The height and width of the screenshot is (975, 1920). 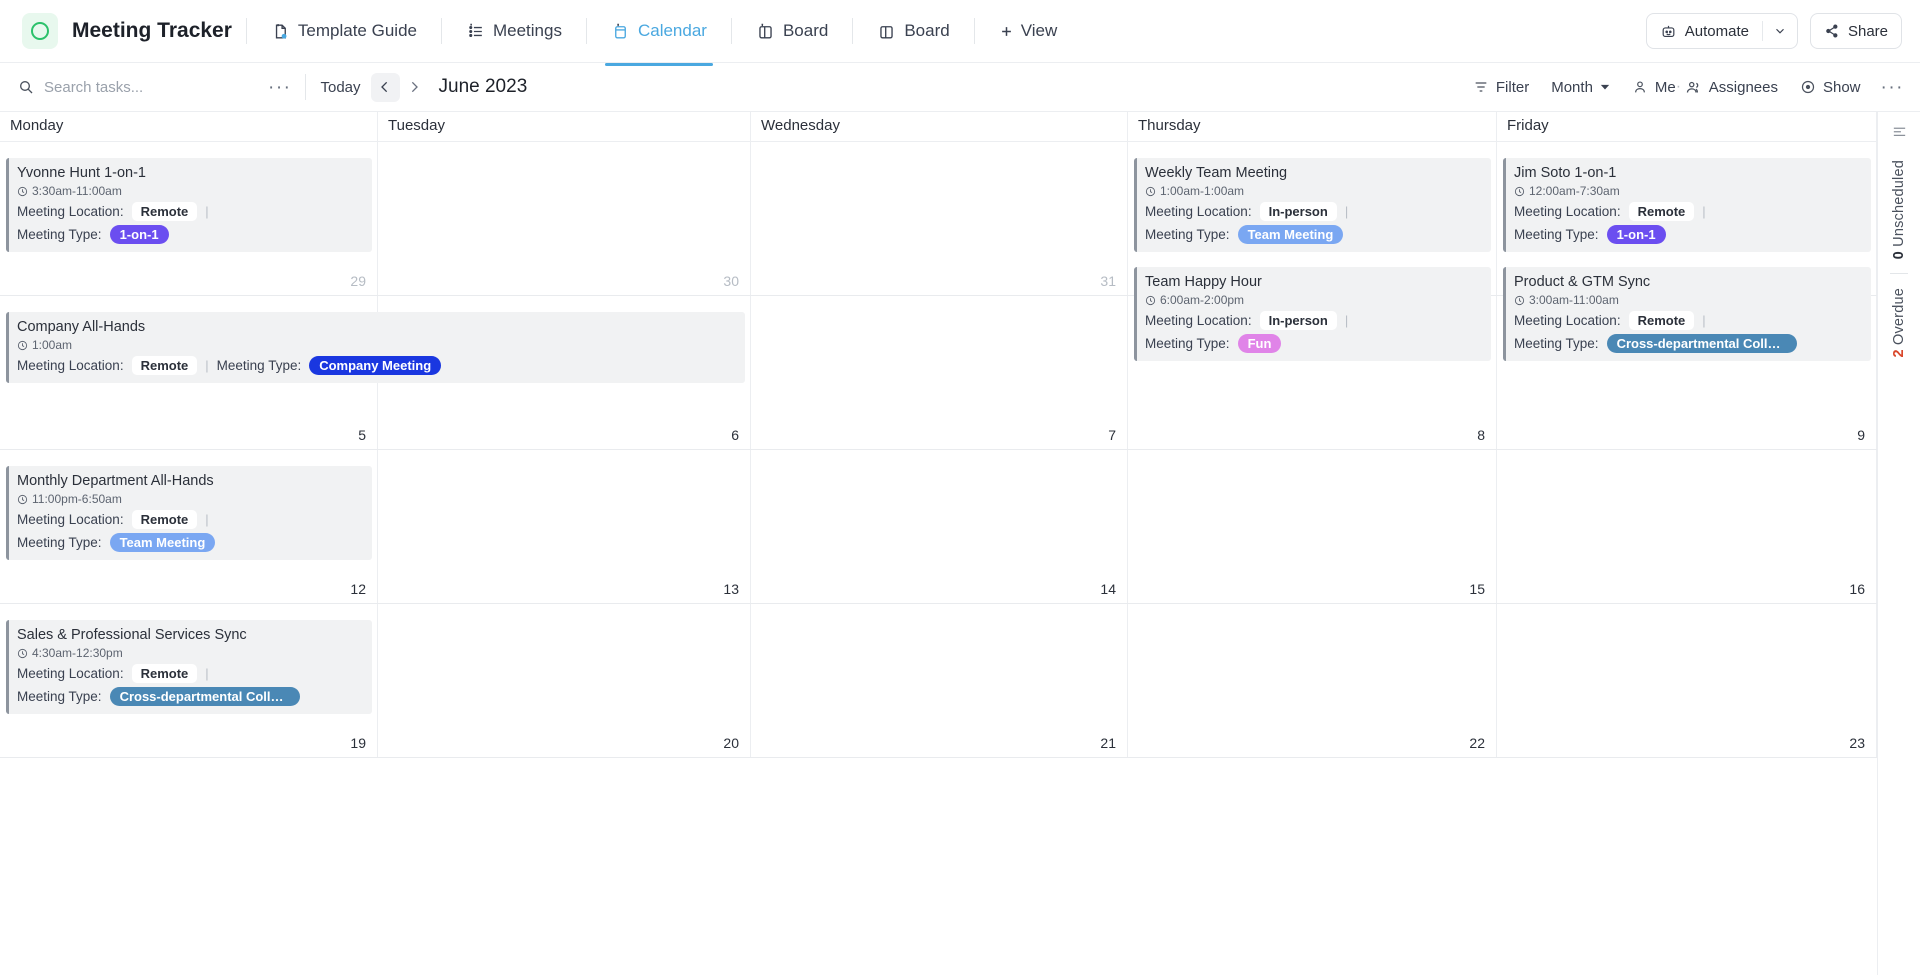 I want to click on robot-icon, so click(x=1668, y=31).